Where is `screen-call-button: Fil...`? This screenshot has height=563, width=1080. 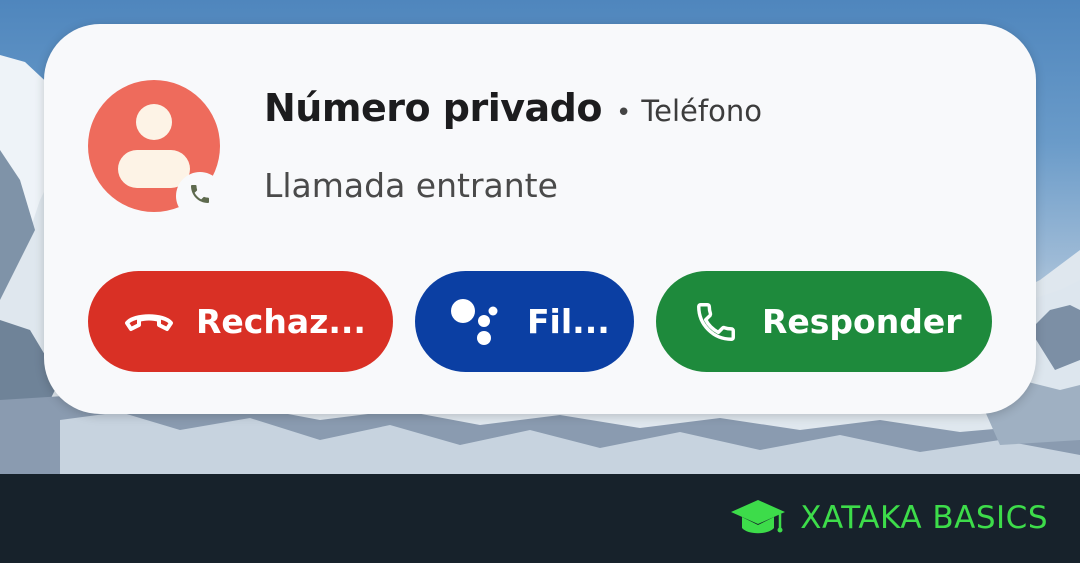 screen-call-button: Fil... is located at coordinates (524, 321).